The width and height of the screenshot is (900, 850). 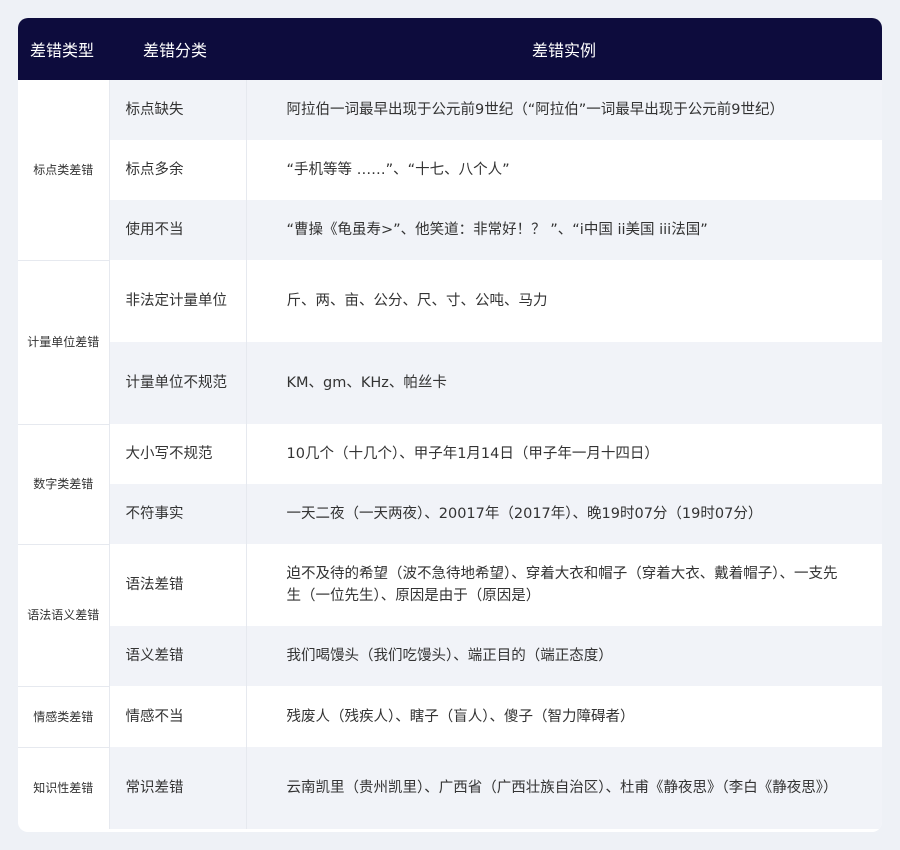 What do you see at coordinates (178, 716) in the screenshot?
I see `category-cell: 情感不当` at bounding box center [178, 716].